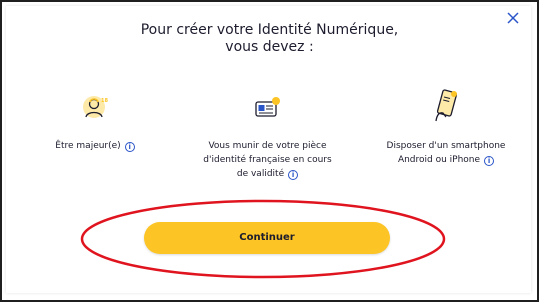  Describe the element at coordinates (446, 105) in the screenshot. I see `smartphone-icon` at that location.